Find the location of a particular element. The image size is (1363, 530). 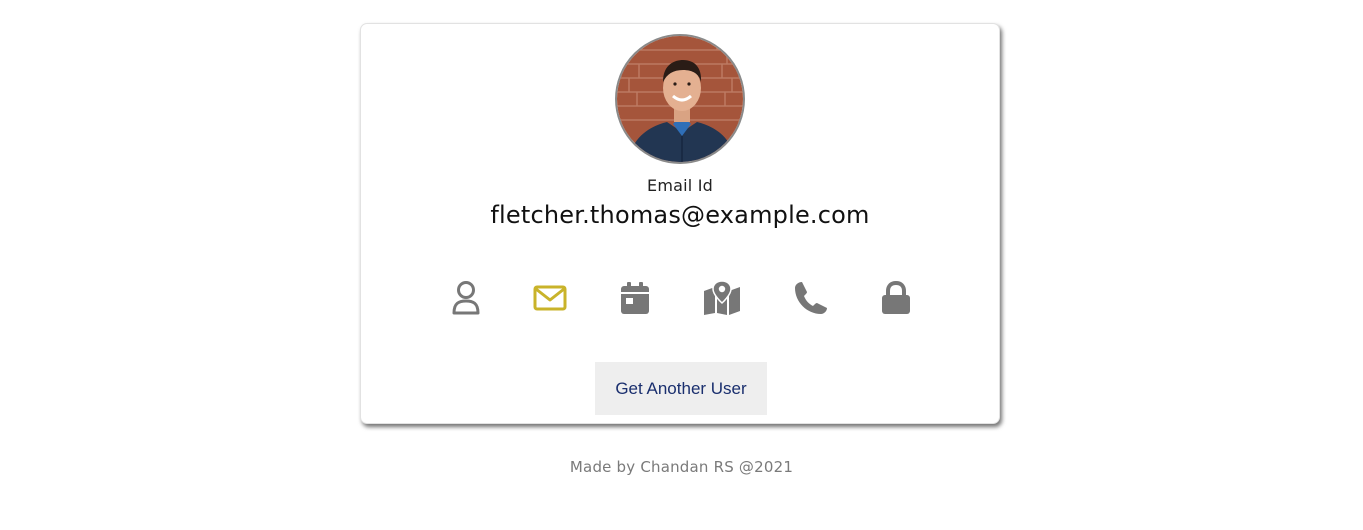

field-value: fletcher.thomas@example.com is located at coordinates (680, 215).